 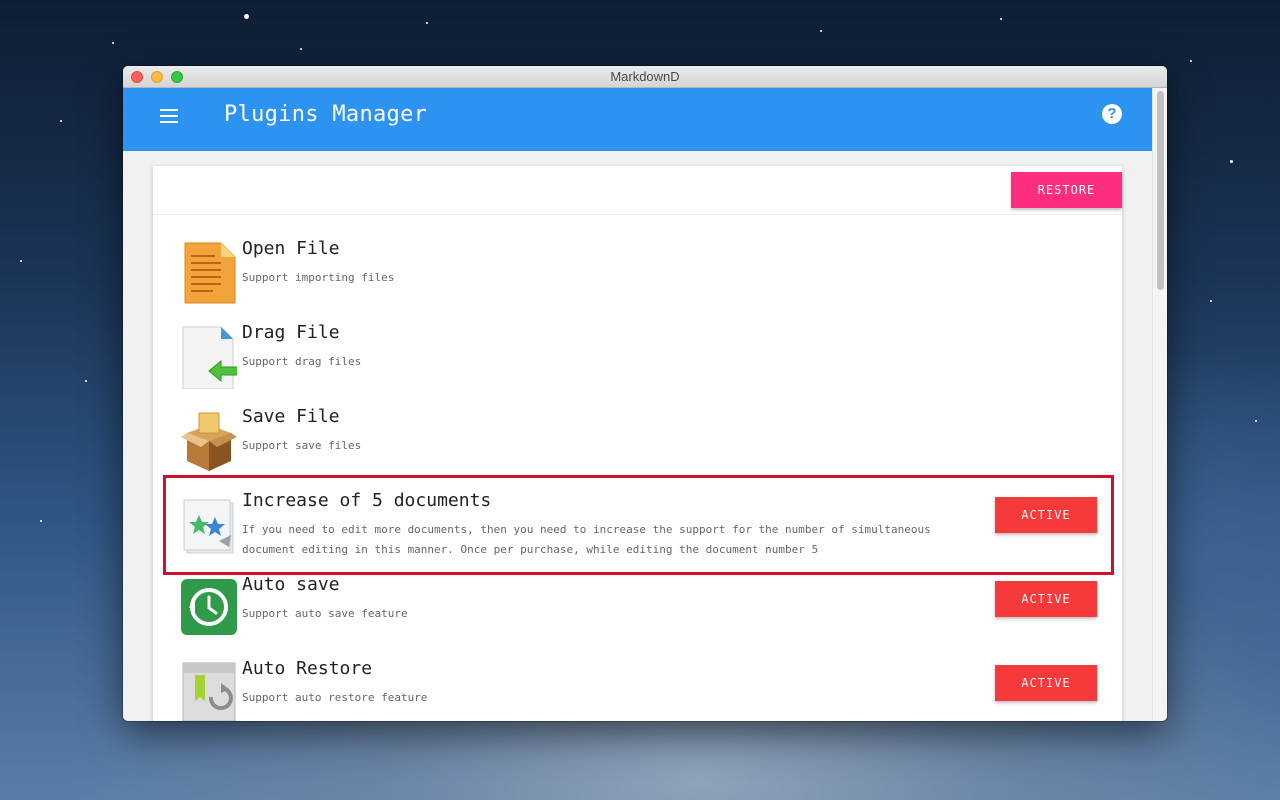 I want to click on app-bar: Plugins Manager ?, so click(x=637, y=119).